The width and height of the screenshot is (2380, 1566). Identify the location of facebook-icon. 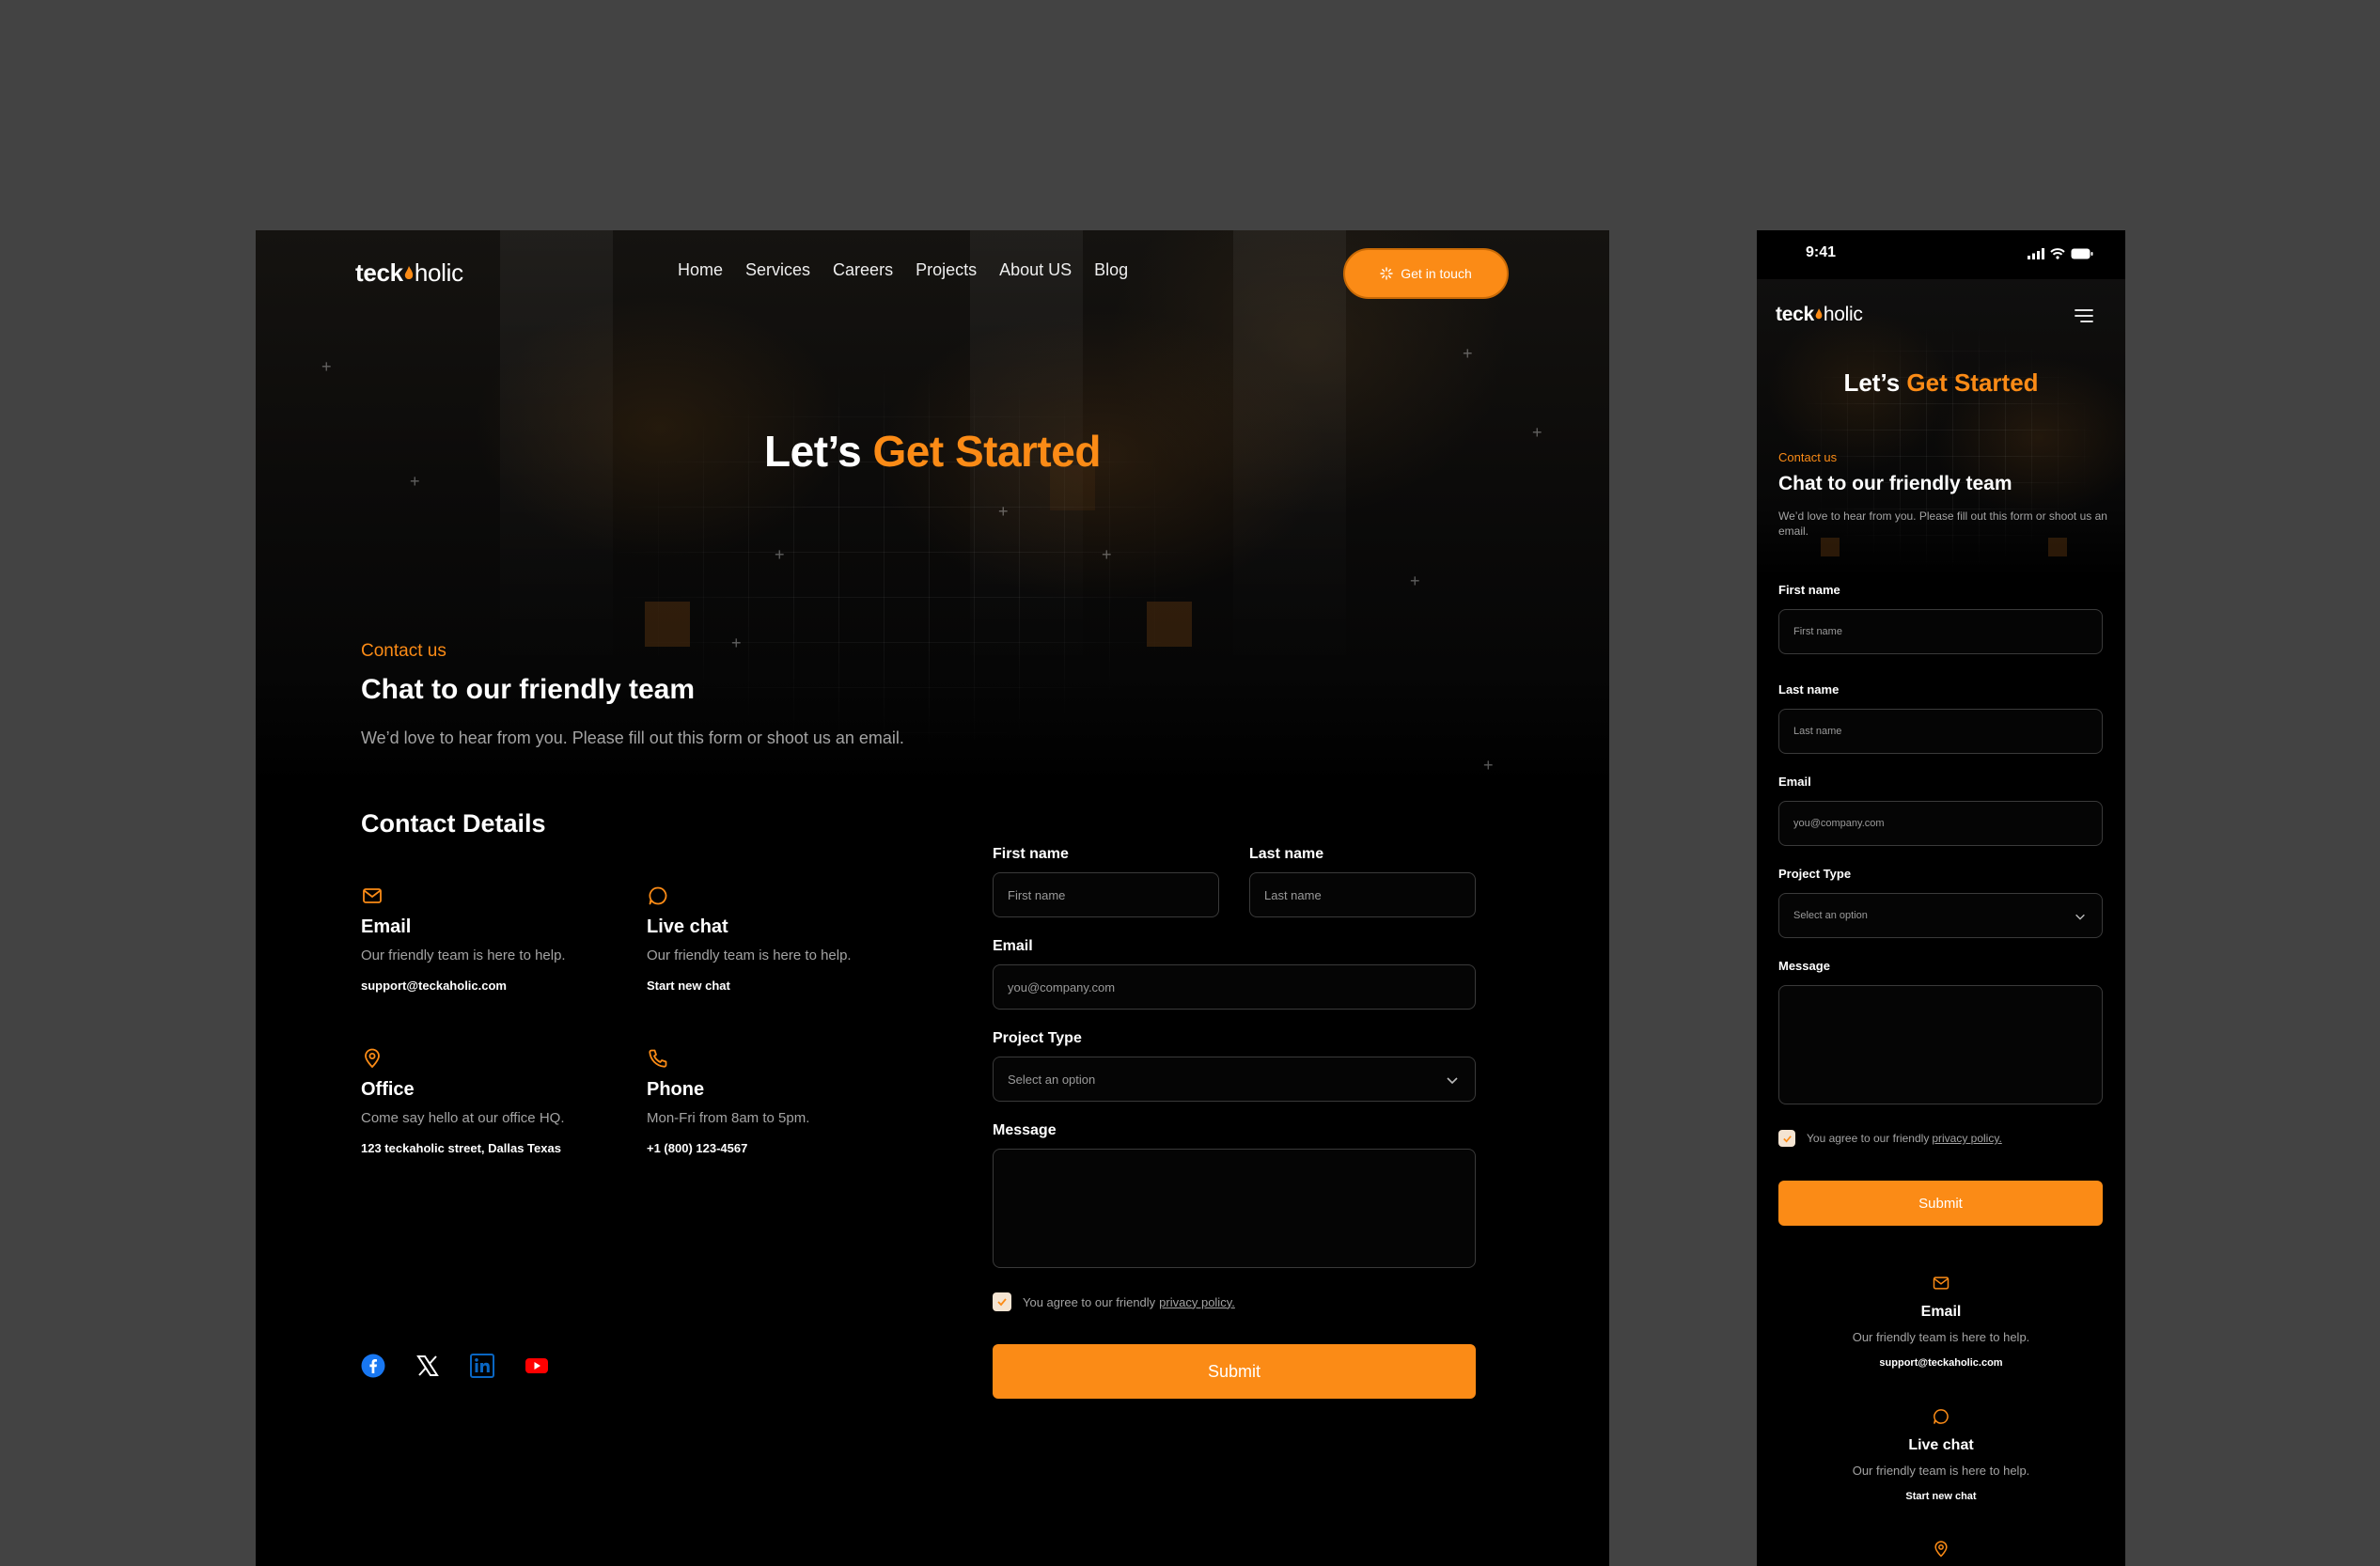
(373, 1366).